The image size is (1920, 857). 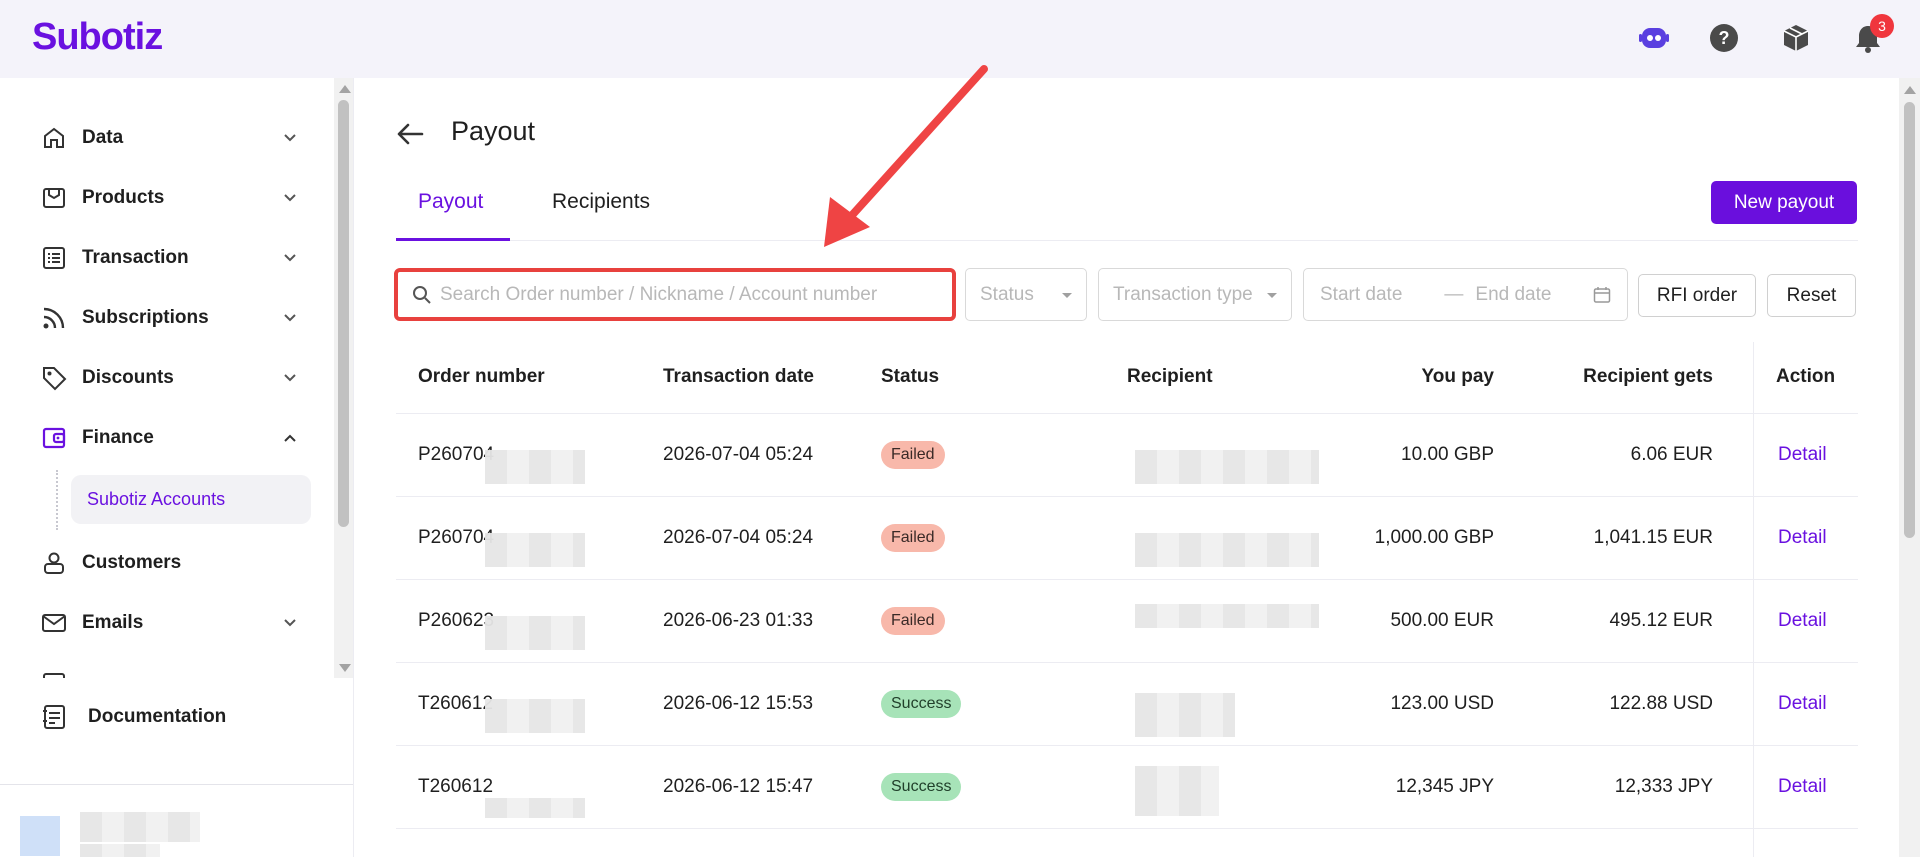 What do you see at coordinates (1447, 454) in the screenshot?
I see `you-pay: 10.00 GBP` at bounding box center [1447, 454].